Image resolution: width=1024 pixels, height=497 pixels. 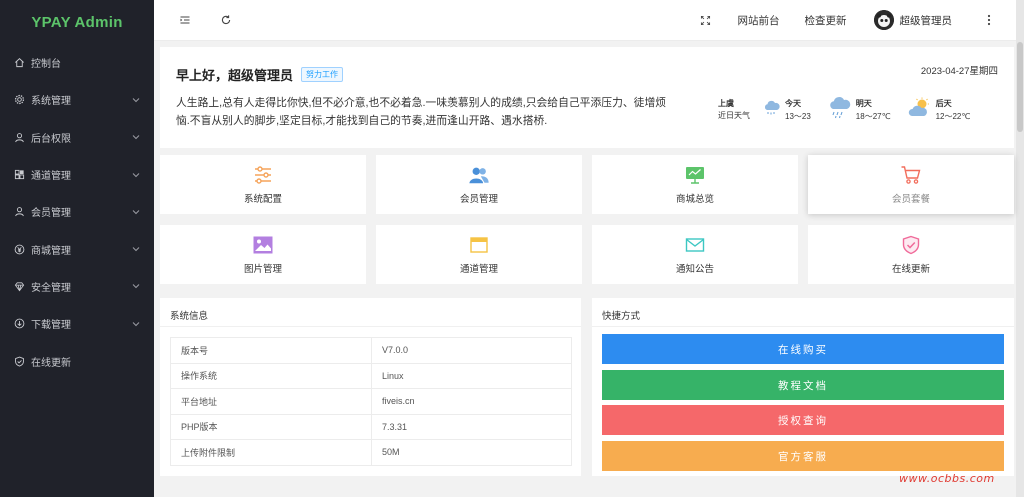 I want to click on sidebar-item-label: 在线更新, so click(x=51, y=363).